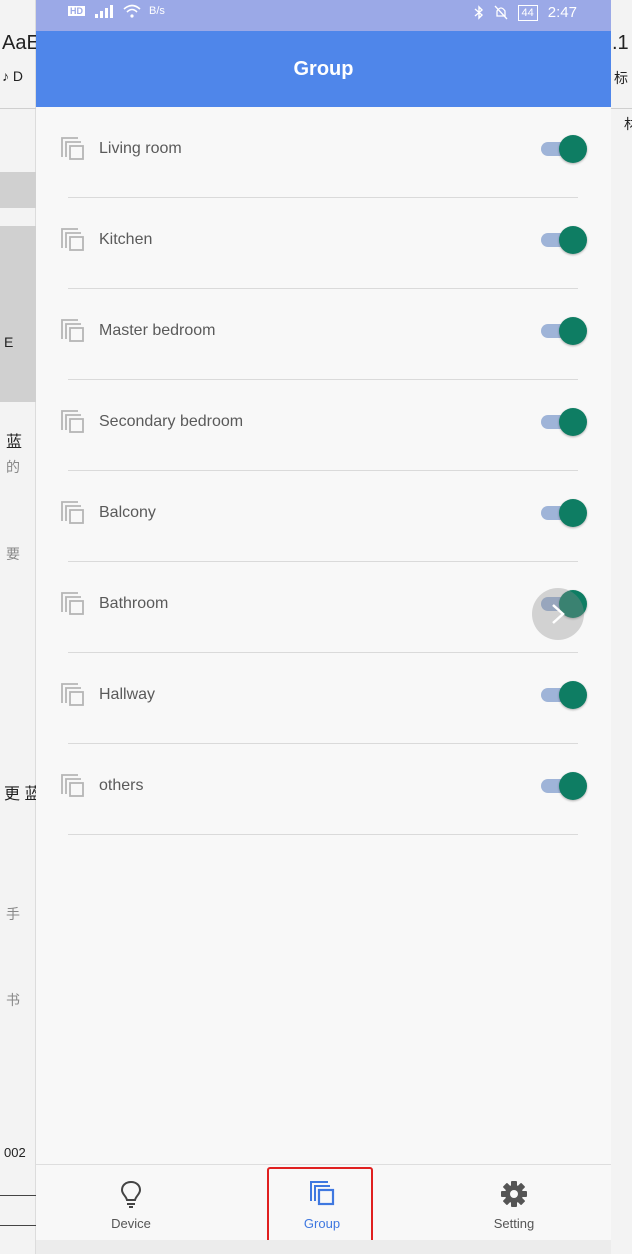 The image size is (632, 1254). What do you see at coordinates (12, 76) in the screenshot?
I see `background-text: ♪ D` at bounding box center [12, 76].